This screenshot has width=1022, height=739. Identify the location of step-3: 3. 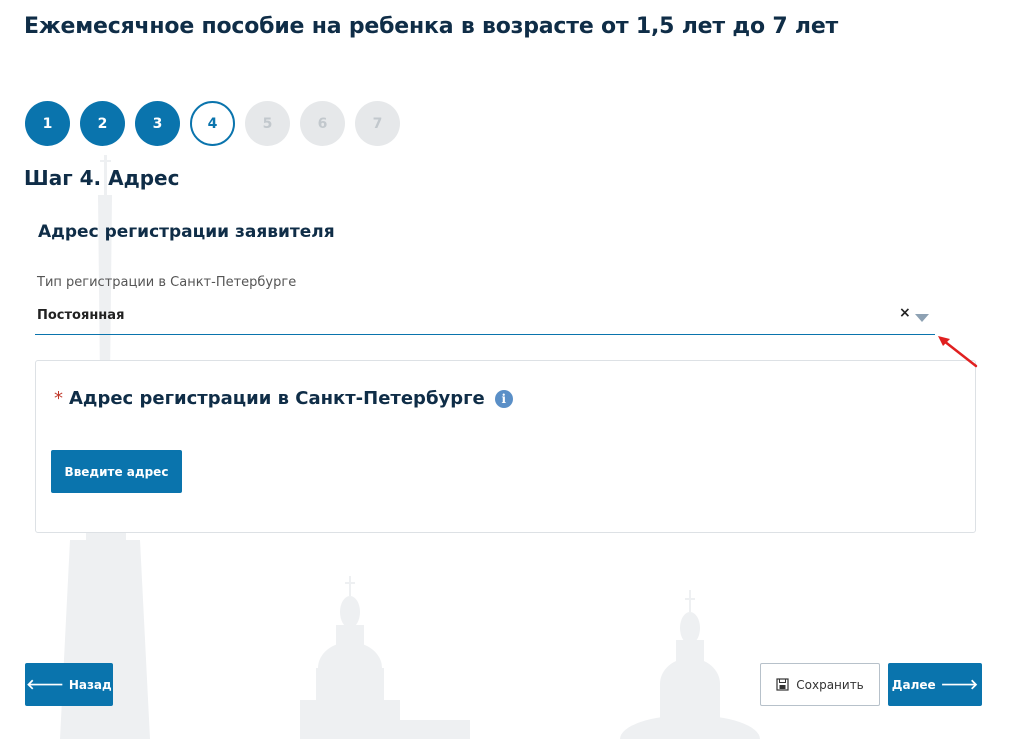
(157, 123).